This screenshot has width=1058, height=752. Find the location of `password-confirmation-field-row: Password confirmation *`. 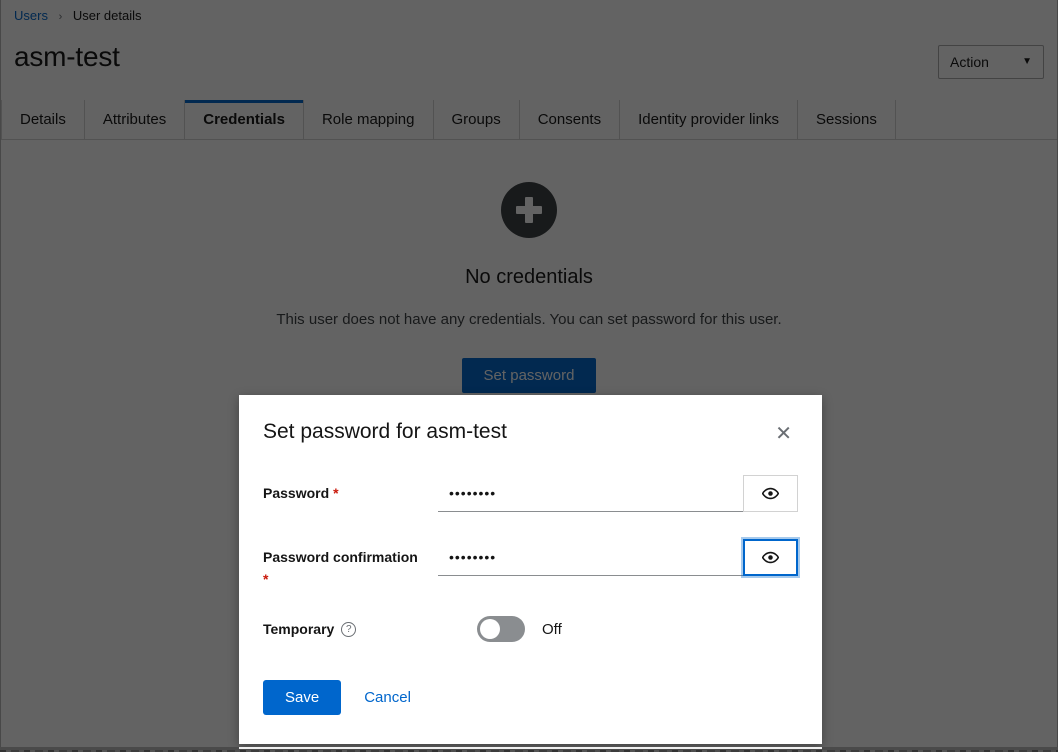

password-confirmation-field-row: Password confirmation * is located at coordinates (530, 564).